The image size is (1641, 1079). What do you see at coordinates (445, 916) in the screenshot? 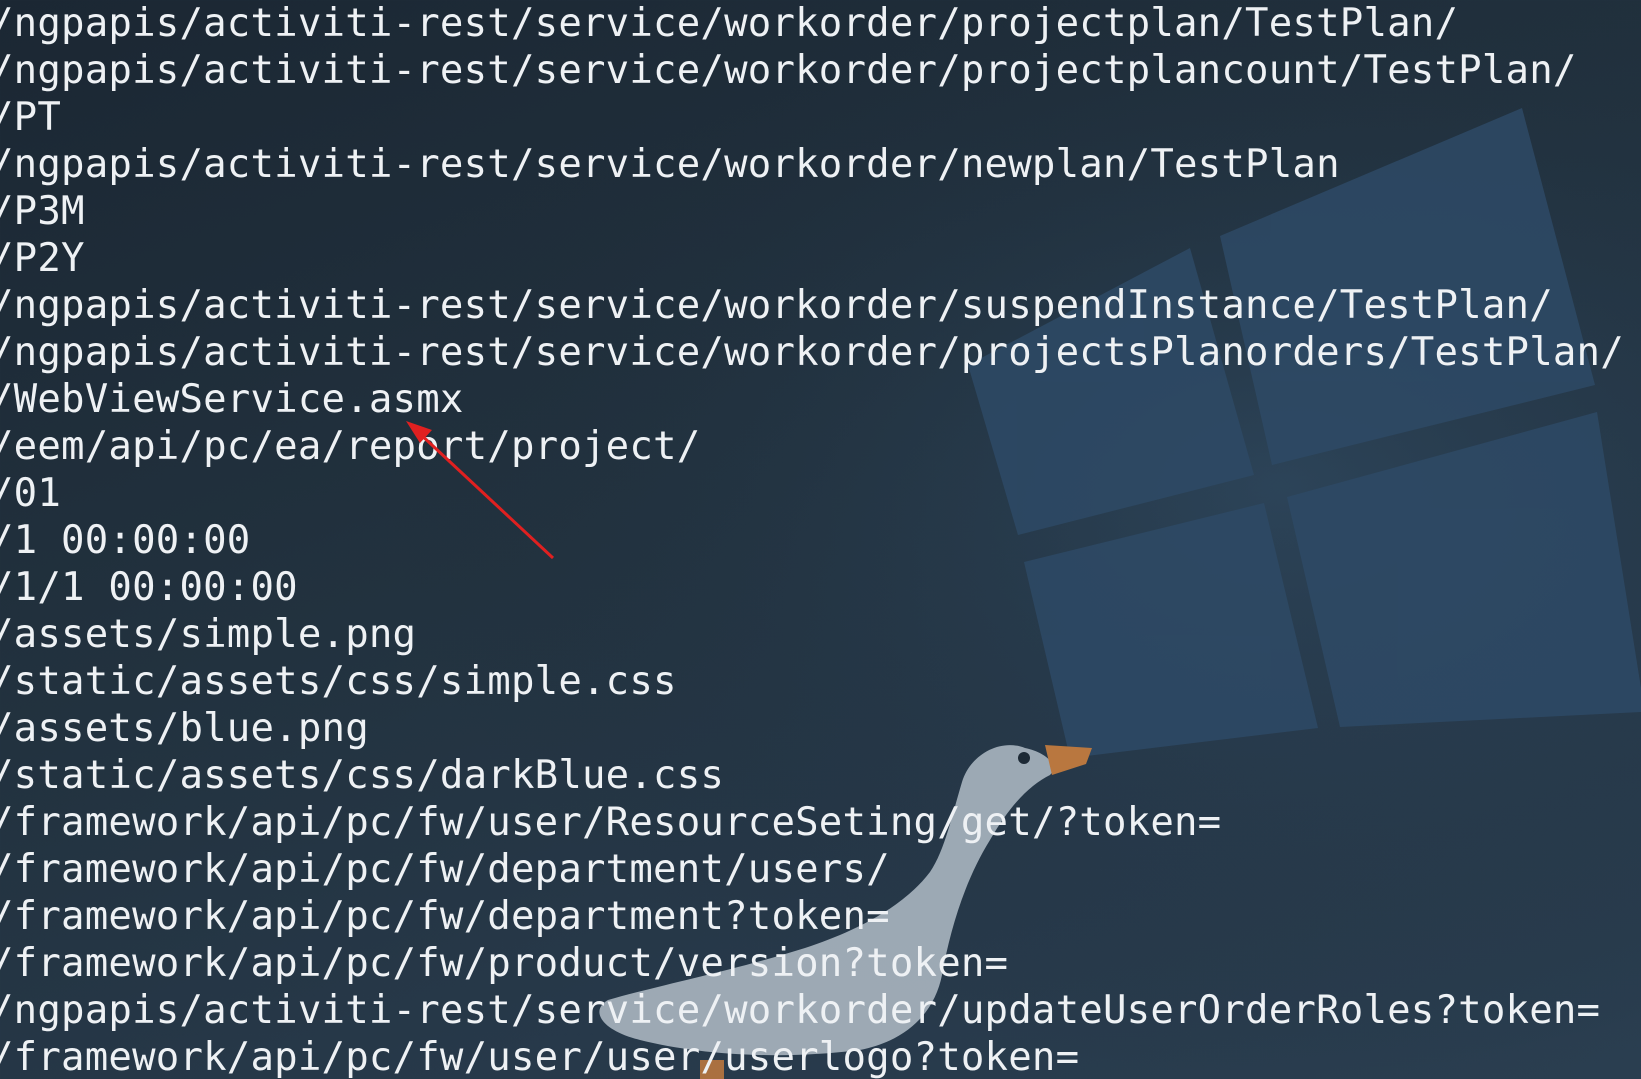
I see `terminal-line: /framework/api/pc/fw/department?token=` at bounding box center [445, 916].